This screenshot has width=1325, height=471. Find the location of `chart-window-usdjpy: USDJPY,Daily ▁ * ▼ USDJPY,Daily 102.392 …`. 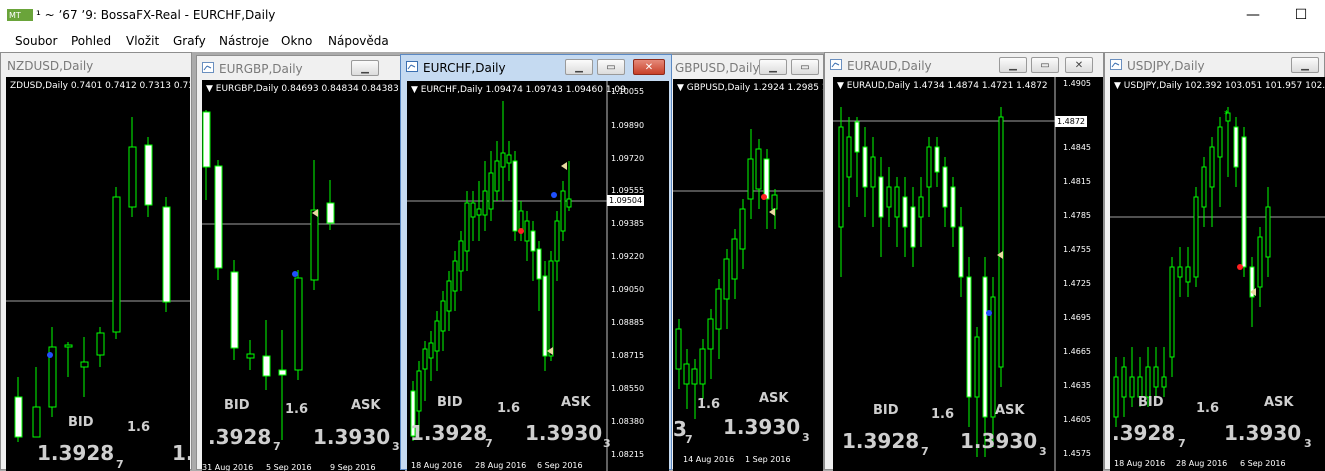

chart-window-usdjpy: USDJPY,Daily ▁ * ▼ USDJPY,Daily 102.392 … is located at coordinates (1214, 261).